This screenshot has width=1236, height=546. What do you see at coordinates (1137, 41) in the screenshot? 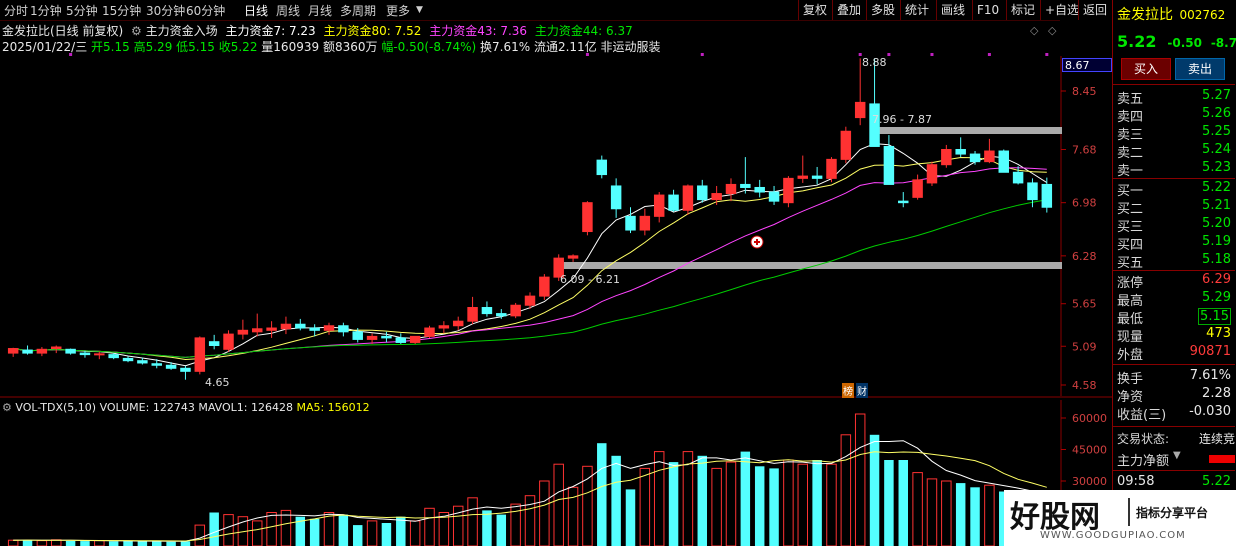
I see `last-price: 5.22` at bounding box center [1137, 41].